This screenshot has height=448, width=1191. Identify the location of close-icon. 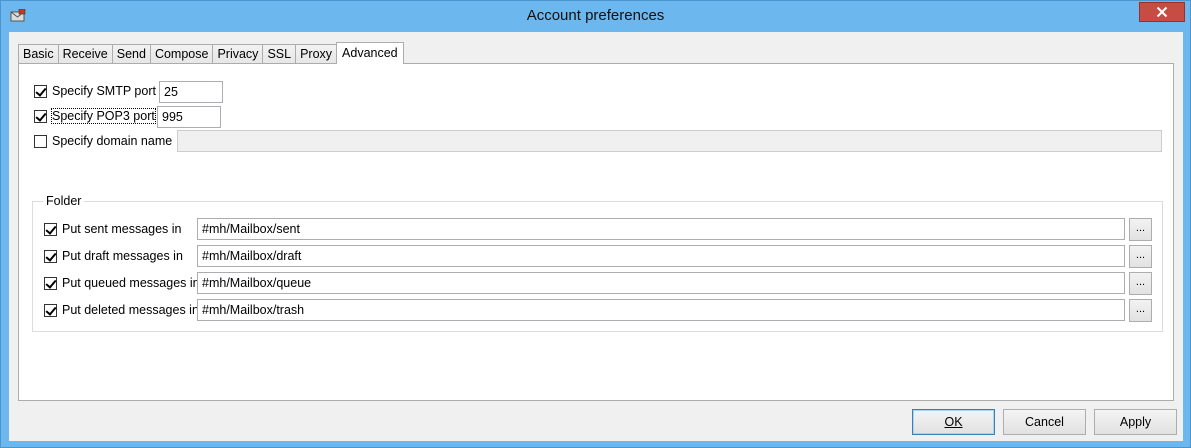
(1162, 12).